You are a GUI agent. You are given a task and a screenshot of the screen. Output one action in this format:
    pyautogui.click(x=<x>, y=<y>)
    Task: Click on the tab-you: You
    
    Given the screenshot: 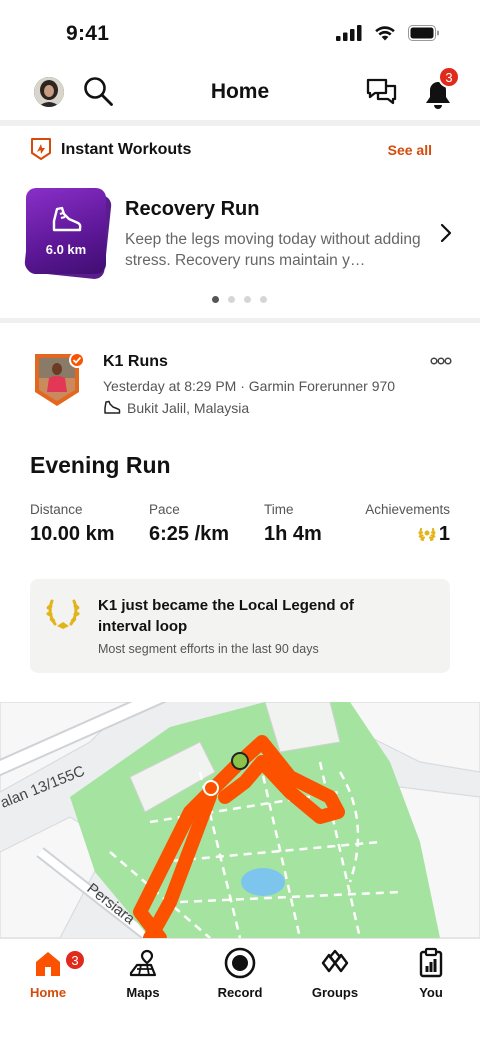 What is the action you would take?
    pyautogui.click(x=431, y=972)
    